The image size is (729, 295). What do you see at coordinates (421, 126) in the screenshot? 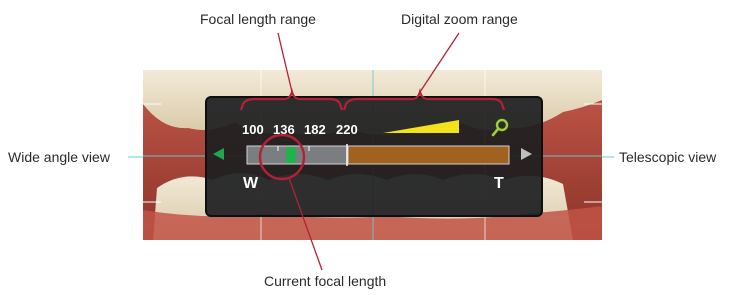
I see `digital-zoom-wedge` at bounding box center [421, 126].